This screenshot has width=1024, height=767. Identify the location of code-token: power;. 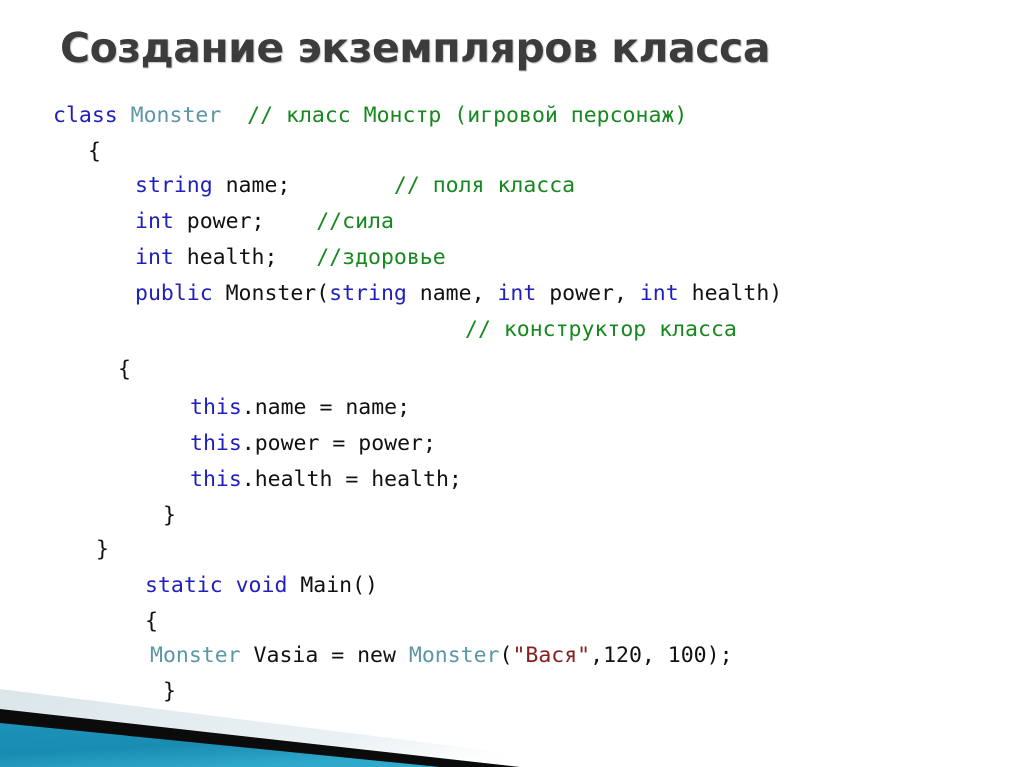
(245, 221).